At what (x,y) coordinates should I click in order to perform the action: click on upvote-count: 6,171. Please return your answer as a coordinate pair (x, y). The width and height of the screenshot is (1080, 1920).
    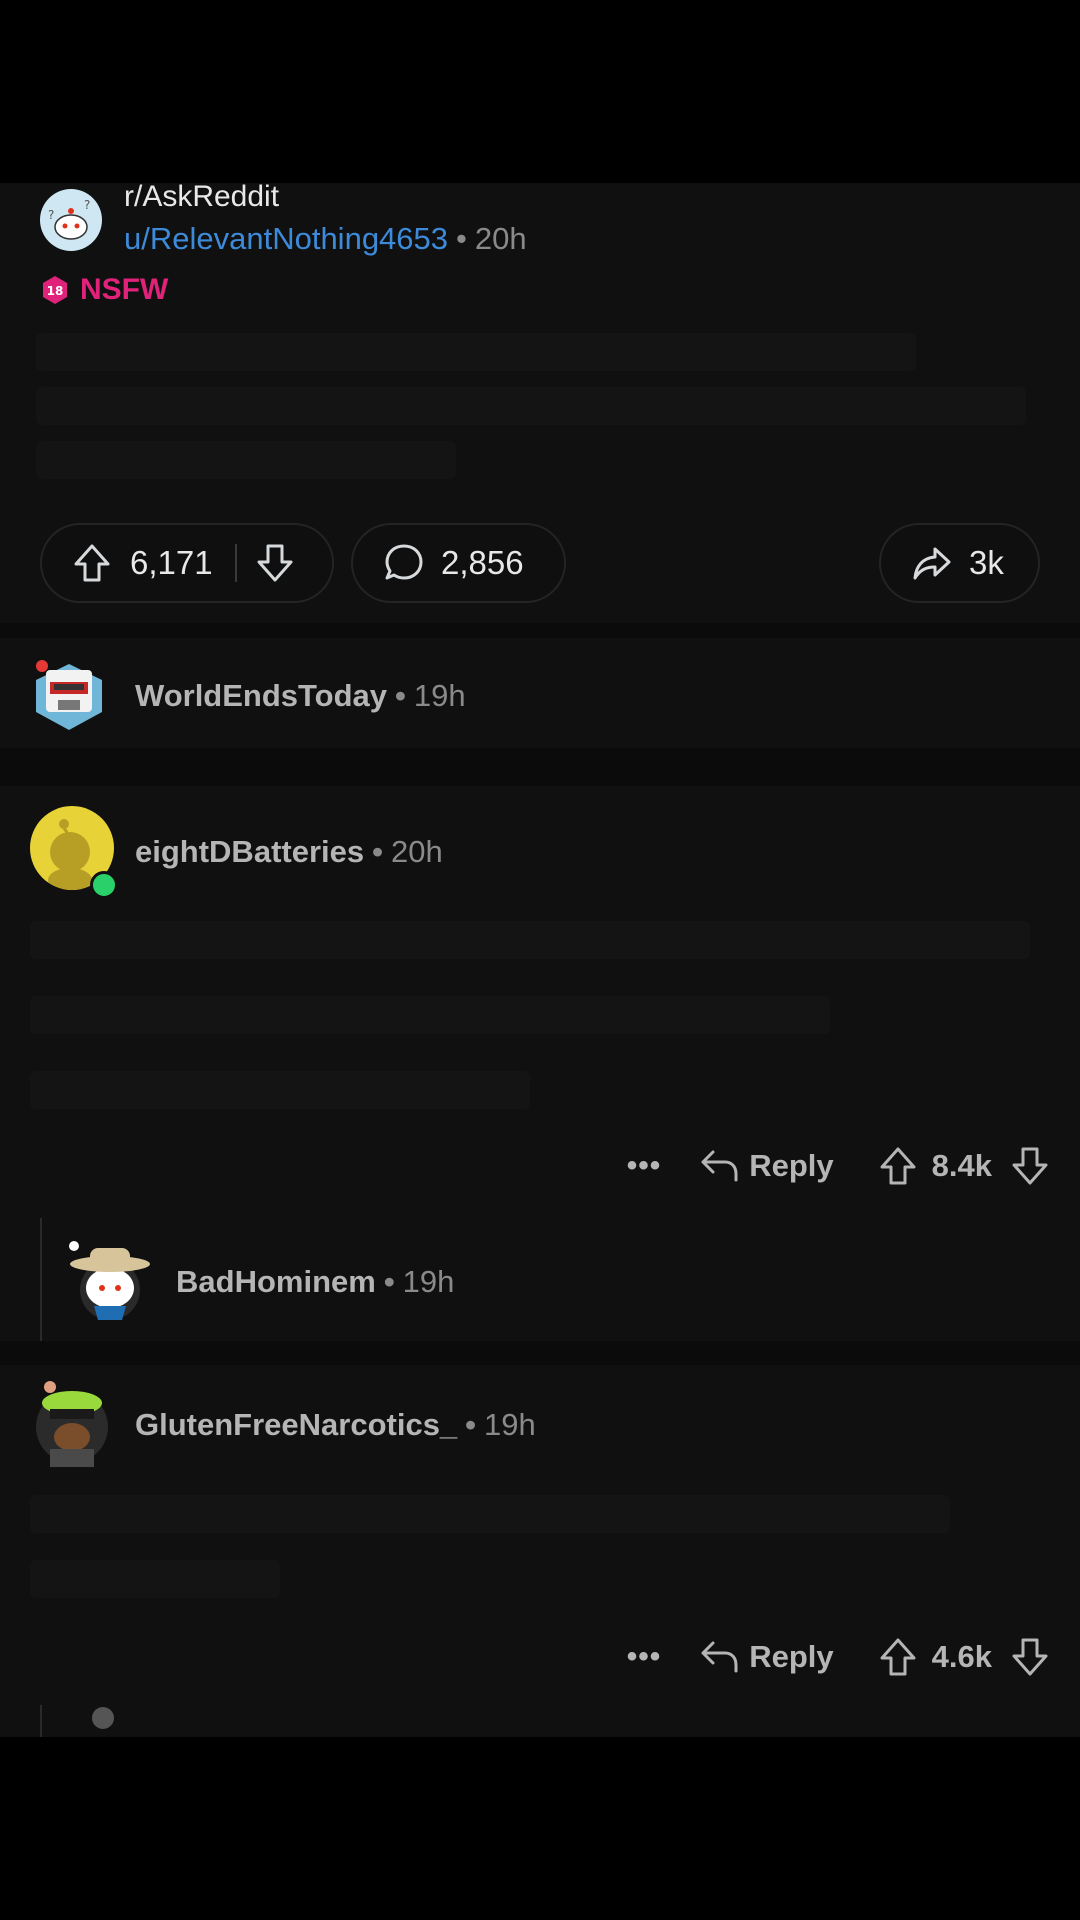
    Looking at the image, I should click on (171, 562).